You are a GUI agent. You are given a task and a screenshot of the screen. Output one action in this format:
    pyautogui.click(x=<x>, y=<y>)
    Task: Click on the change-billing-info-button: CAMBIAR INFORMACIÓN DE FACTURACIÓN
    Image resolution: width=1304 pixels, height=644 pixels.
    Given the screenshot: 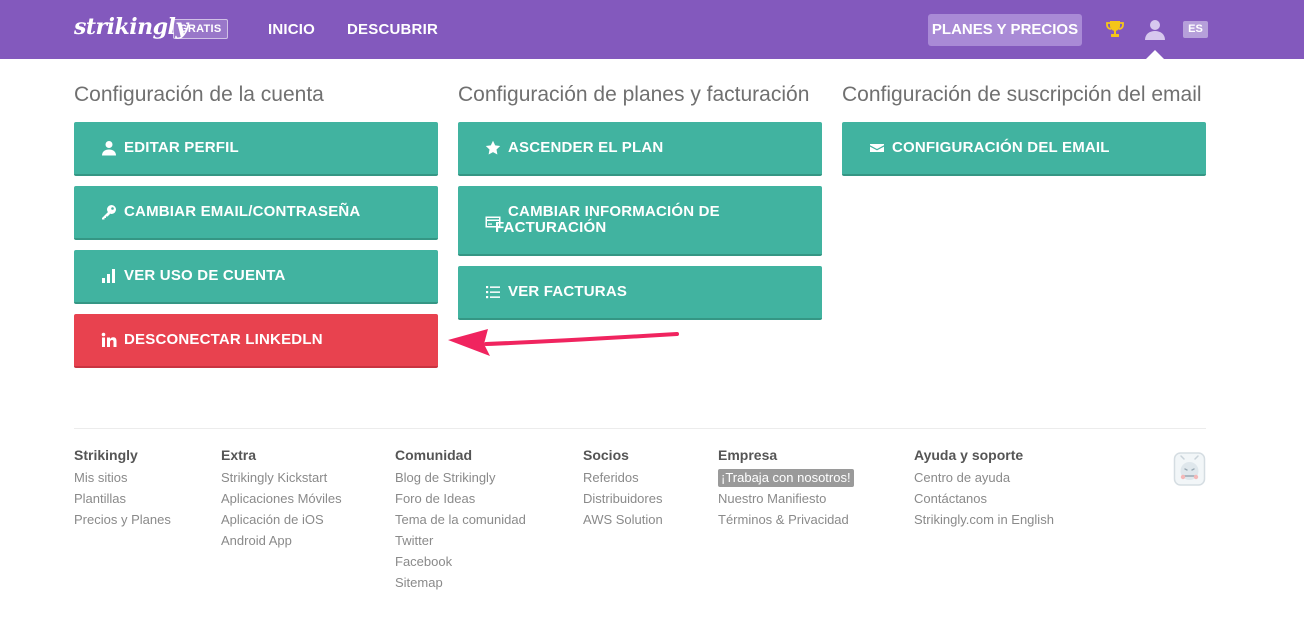 What is the action you would take?
    pyautogui.click(x=640, y=221)
    